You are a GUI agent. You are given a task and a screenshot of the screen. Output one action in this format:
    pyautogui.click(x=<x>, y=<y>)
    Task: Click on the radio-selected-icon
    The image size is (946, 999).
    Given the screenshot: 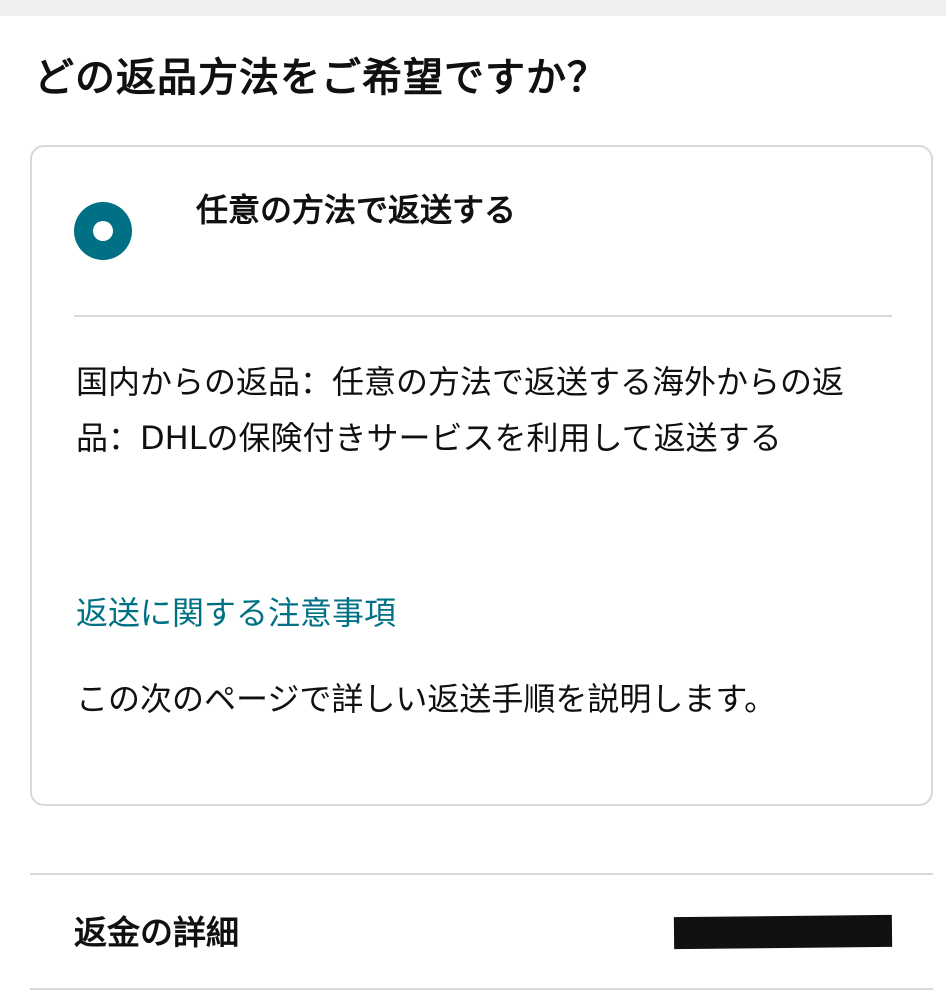 What is the action you would take?
    pyautogui.click(x=103, y=231)
    